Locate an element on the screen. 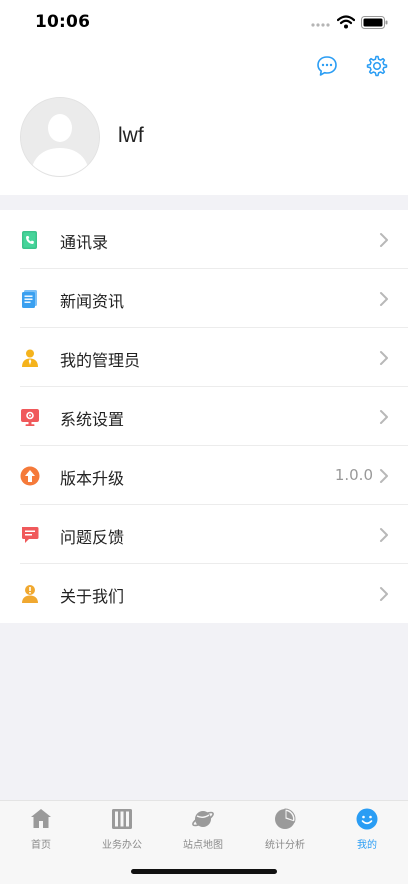 This screenshot has width=408, height=884. contacts-phone-icon is located at coordinates (29, 240).